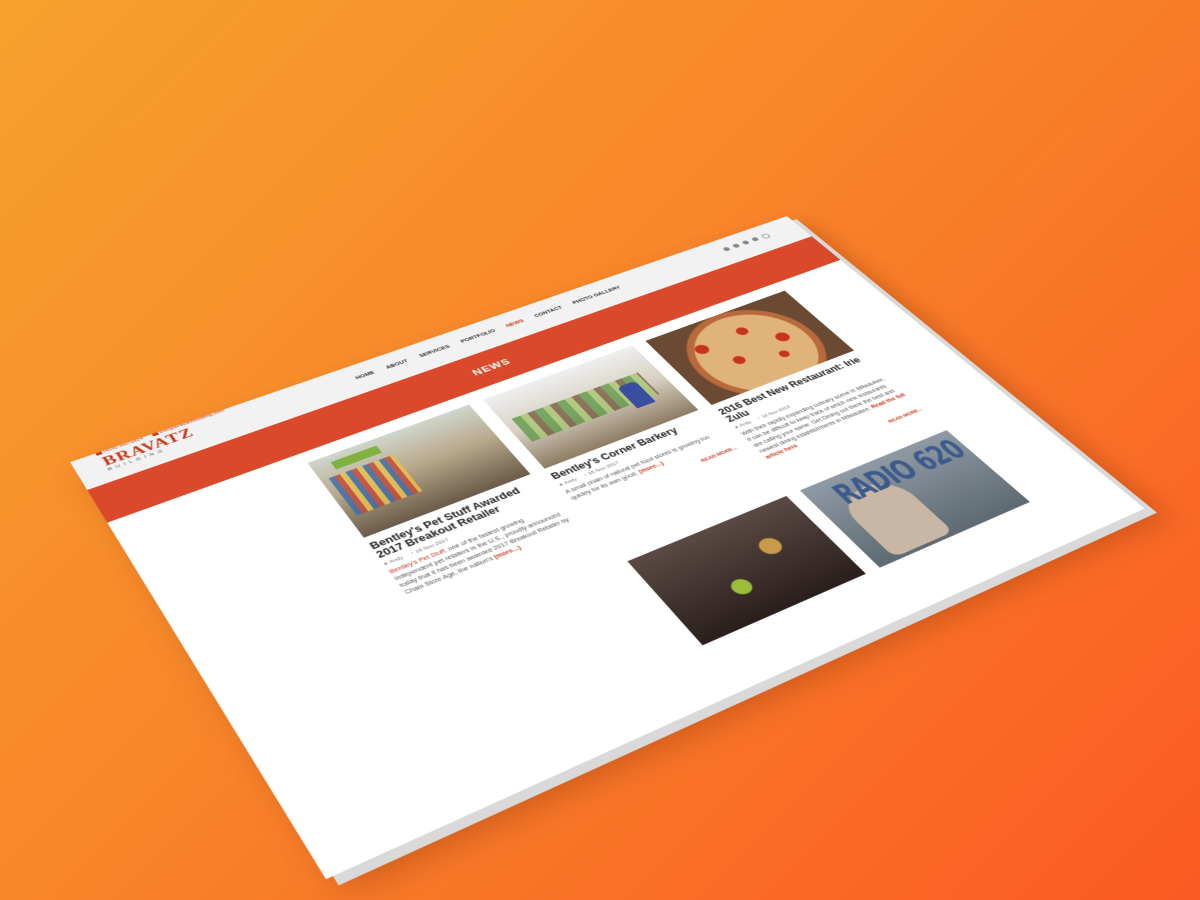 The height and width of the screenshot is (900, 1200). What do you see at coordinates (478, 336) in the screenshot?
I see `nav-item-portfolio: PORTFOLIO` at bounding box center [478, 336].